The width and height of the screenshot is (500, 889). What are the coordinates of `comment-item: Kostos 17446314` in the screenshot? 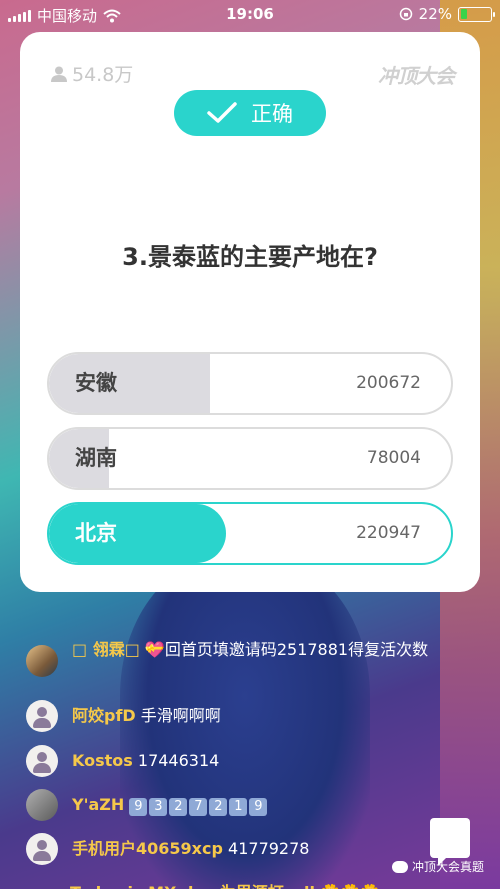 It's located at (145, 761).